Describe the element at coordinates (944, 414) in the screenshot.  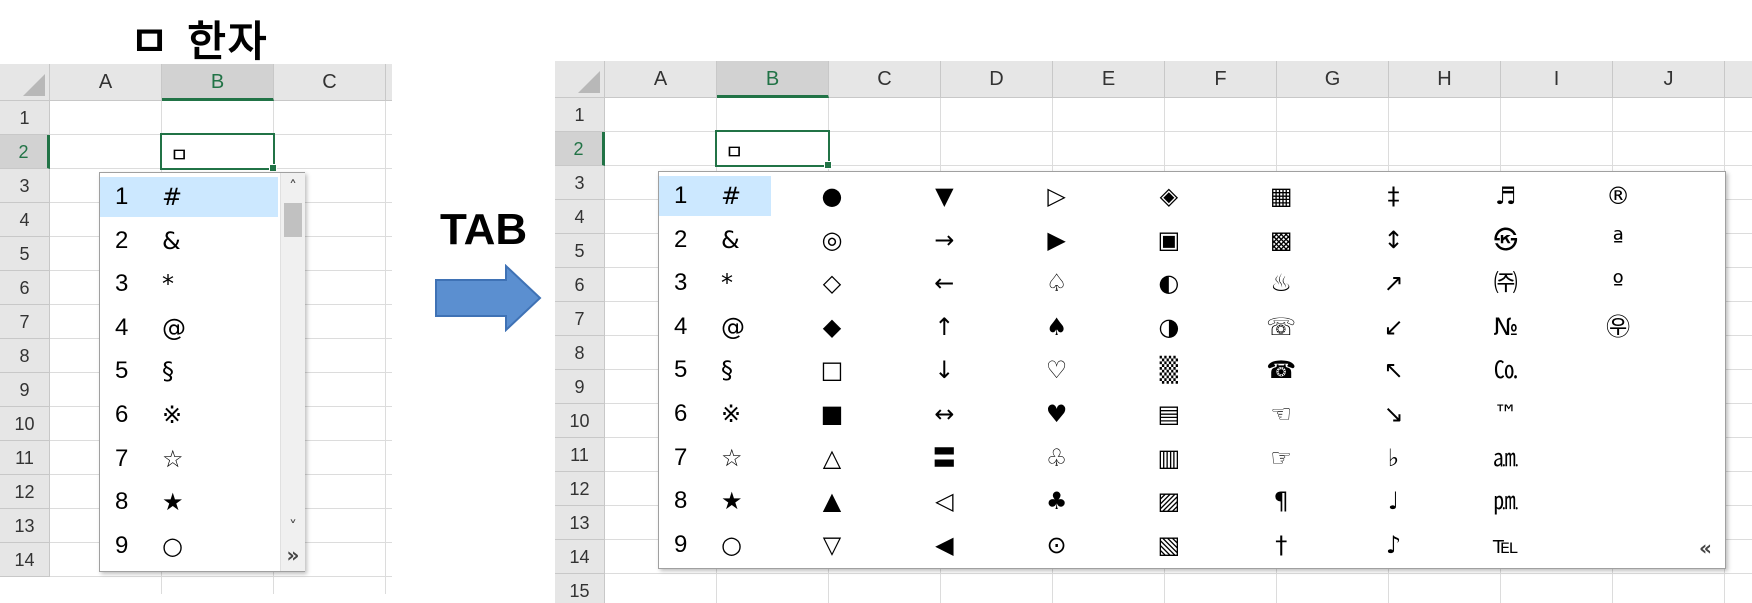
I see `candidate-grid-symbol: ↔` at that location.